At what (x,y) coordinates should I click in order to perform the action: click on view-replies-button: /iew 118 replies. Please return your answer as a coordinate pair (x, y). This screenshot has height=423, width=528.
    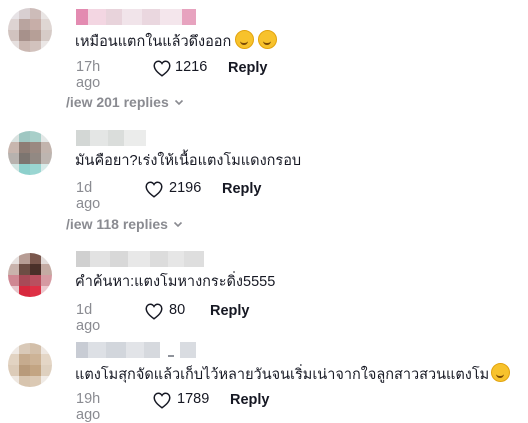
    Looking at the image, I should click on (124, 224).